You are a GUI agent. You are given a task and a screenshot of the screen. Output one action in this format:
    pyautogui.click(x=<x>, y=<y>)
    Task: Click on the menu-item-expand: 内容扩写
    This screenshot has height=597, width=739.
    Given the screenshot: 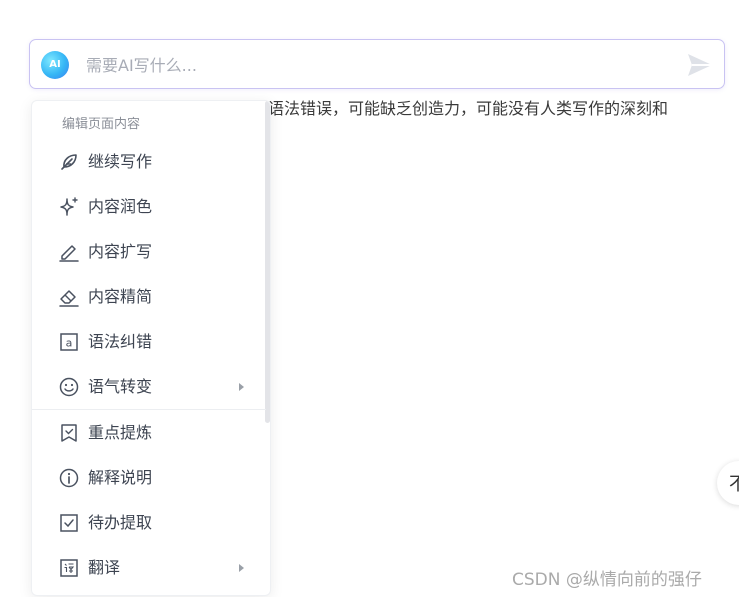 What is the action you would take?
    pyautogui.click(x=148, y=252)
    